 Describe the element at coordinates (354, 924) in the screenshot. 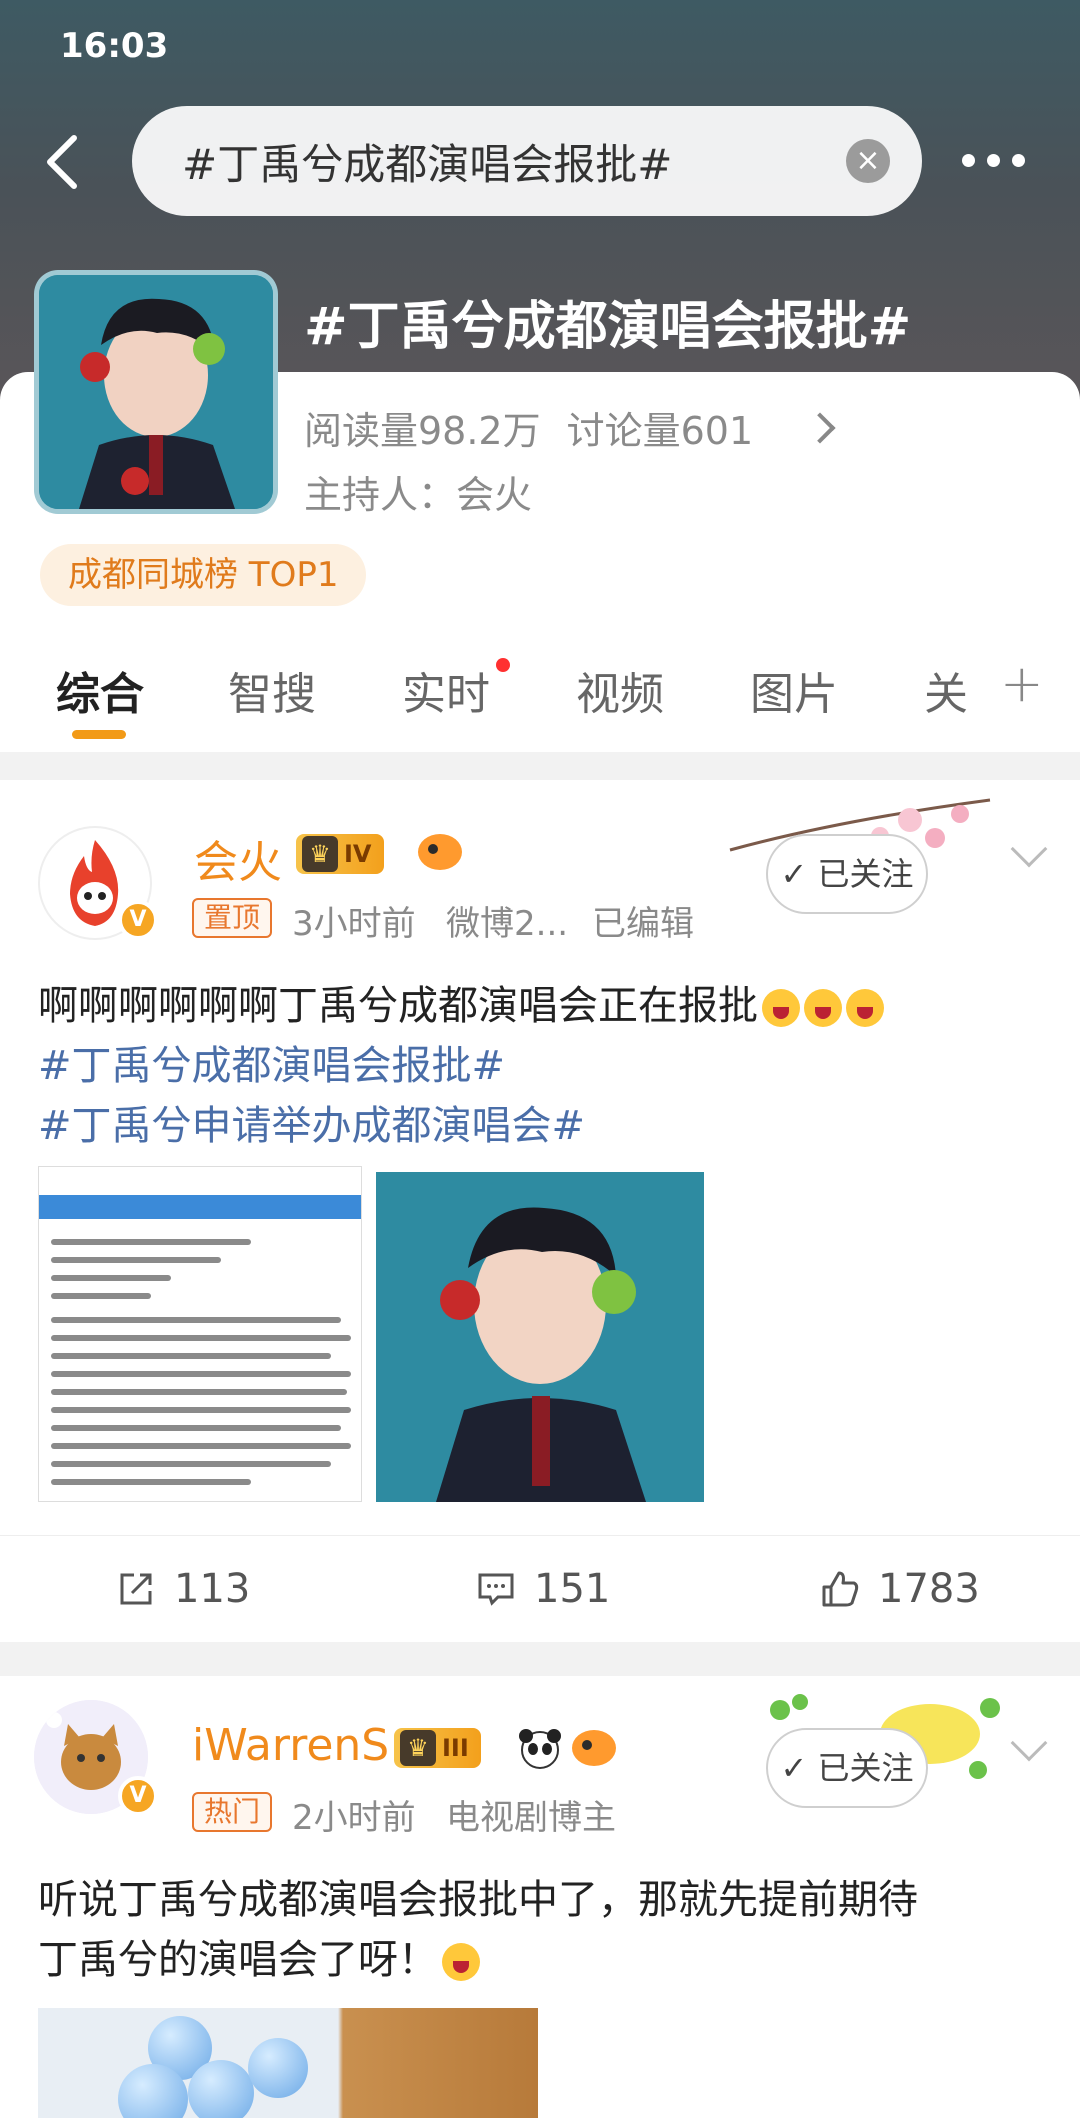

I see `post-time: 3小时前` at that location.